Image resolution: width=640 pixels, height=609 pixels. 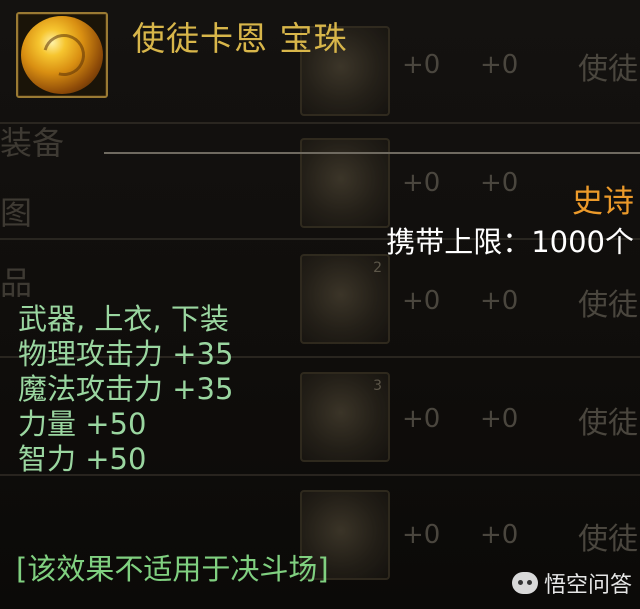 What do you see at coordinates (524, 583) in the screenshot?
I see `wukong-logo-icon` at bounding box center [524, 583].